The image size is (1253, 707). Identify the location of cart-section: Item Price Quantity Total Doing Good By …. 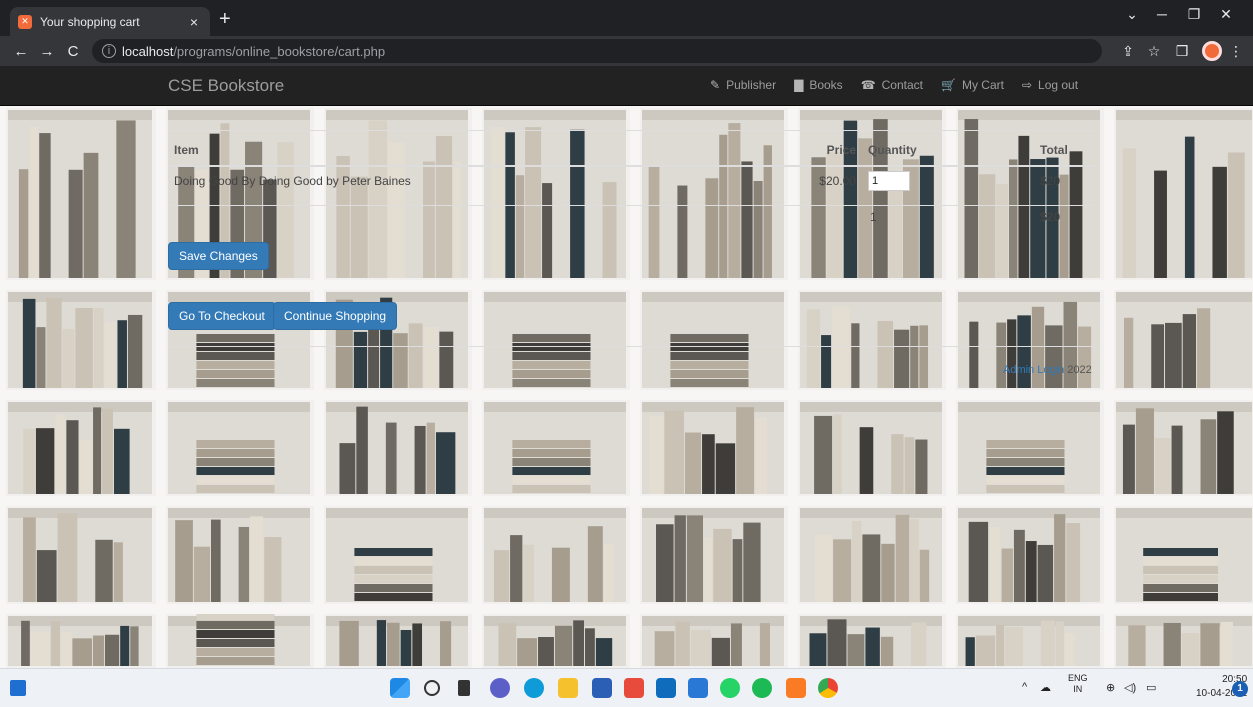
(632, 184).